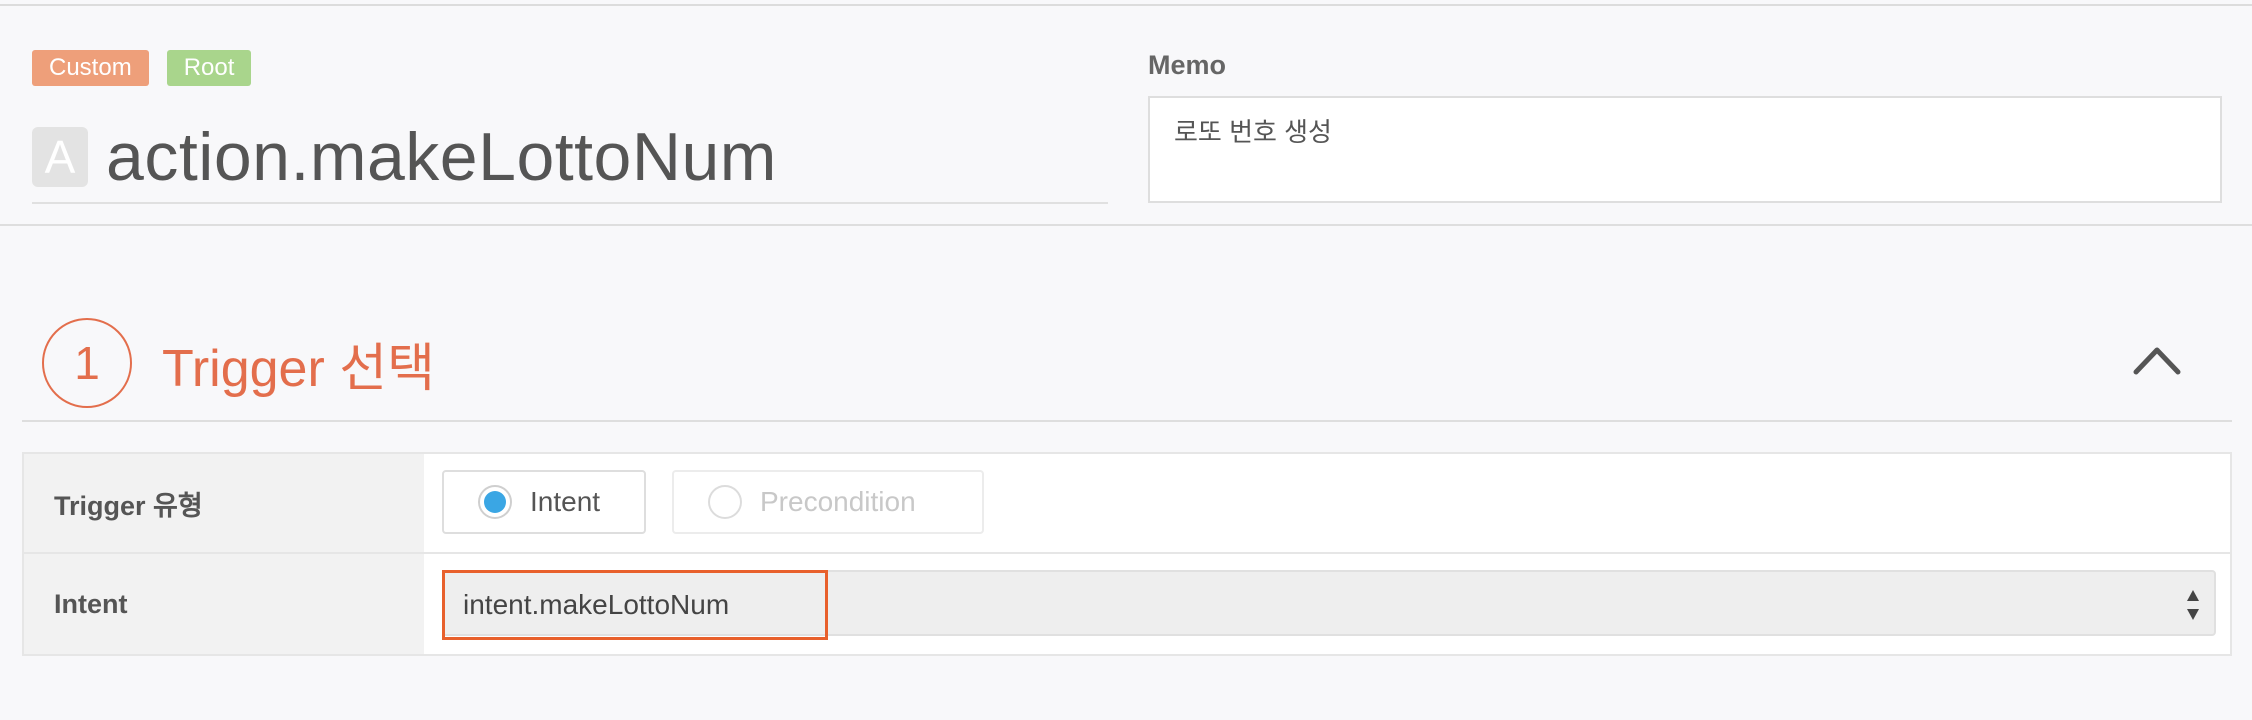  Describe the element at coordinates (838, 501) in the screenshot. I see `precondition-radio-label: Precondition` at that location.